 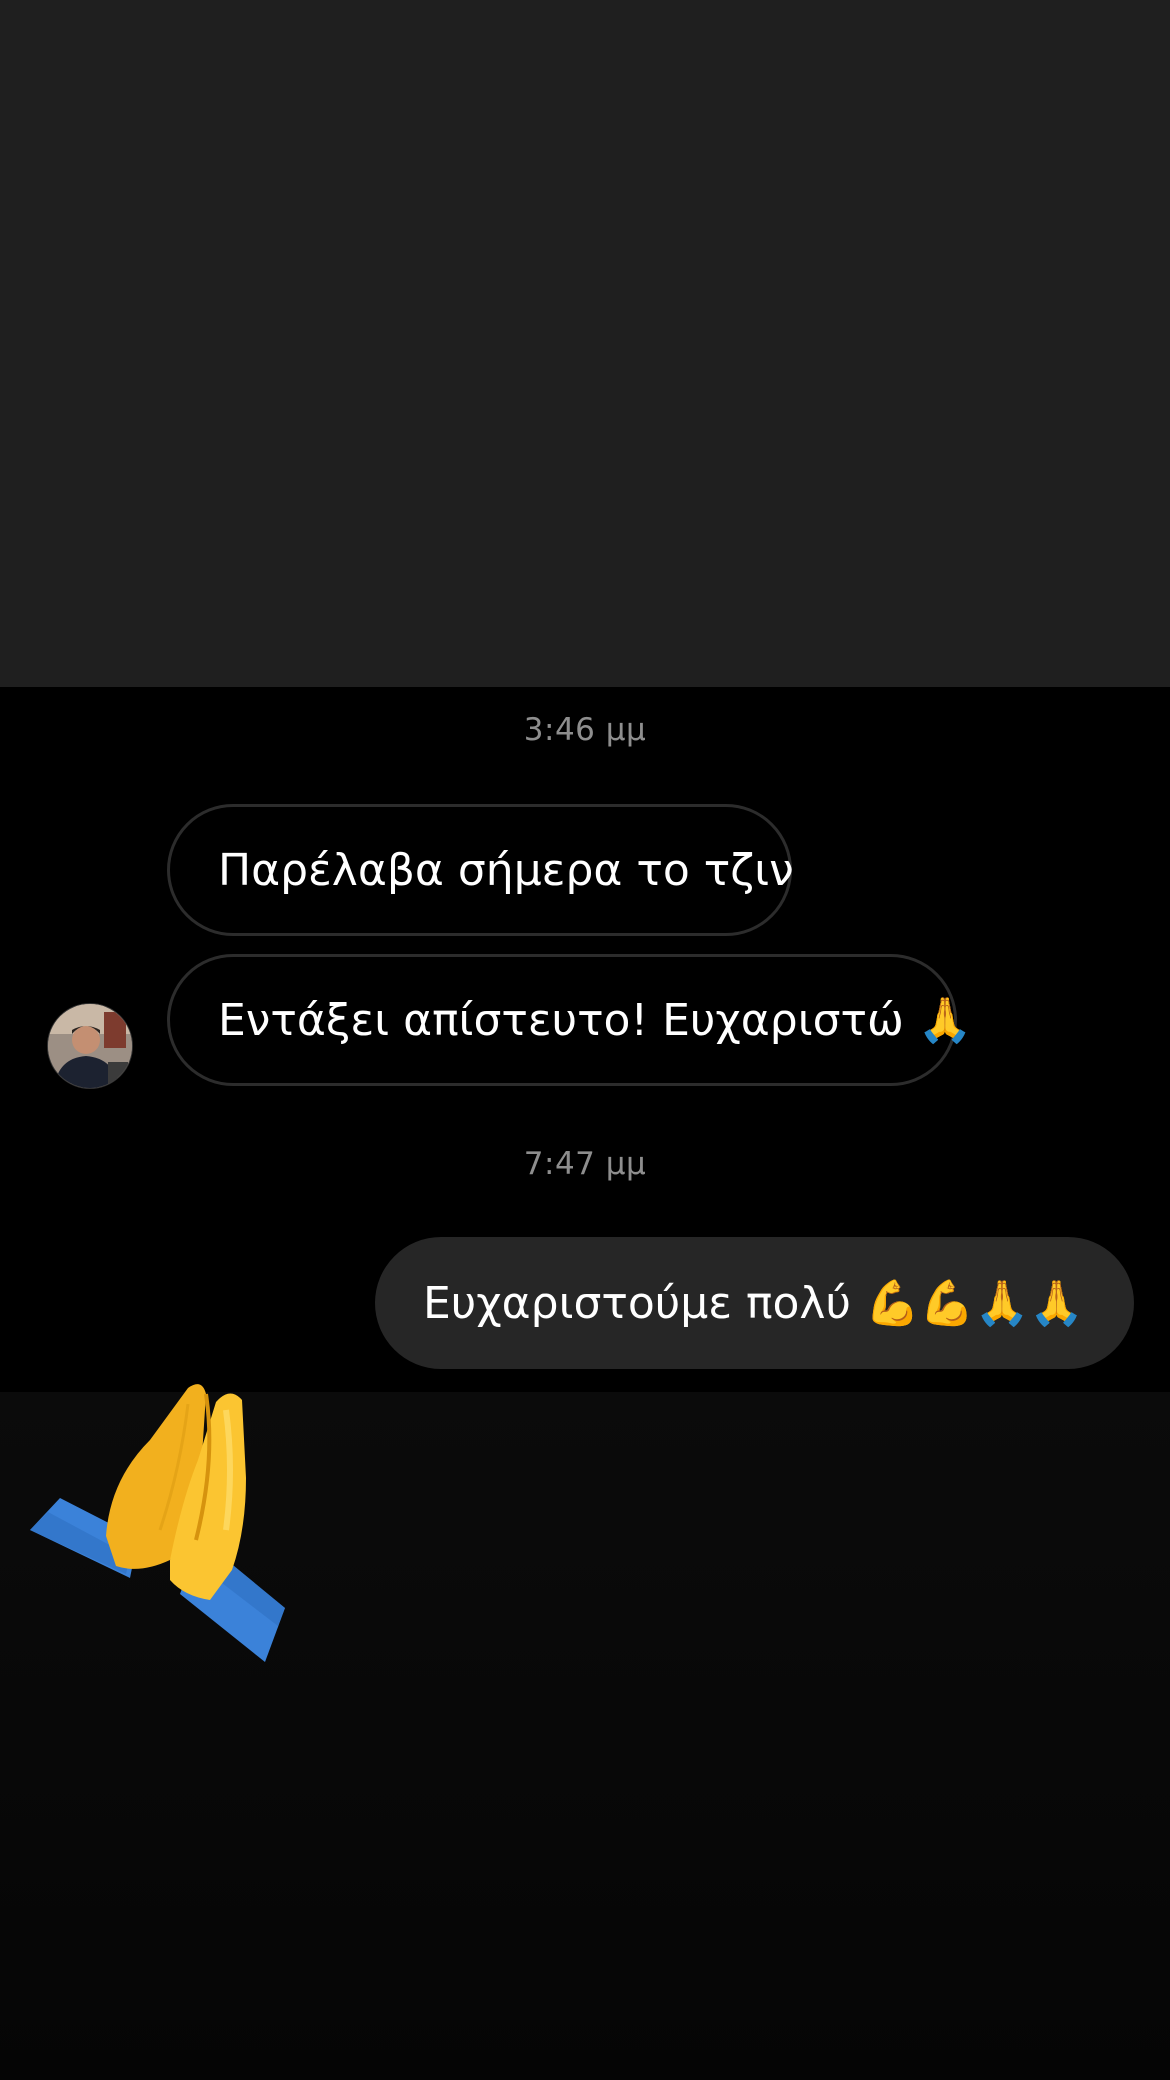 What do you see at coordinates (585, 1164) in the screenshot?
I see `timestamp: 7:47 μμ` at bounding box center [585, 1164].